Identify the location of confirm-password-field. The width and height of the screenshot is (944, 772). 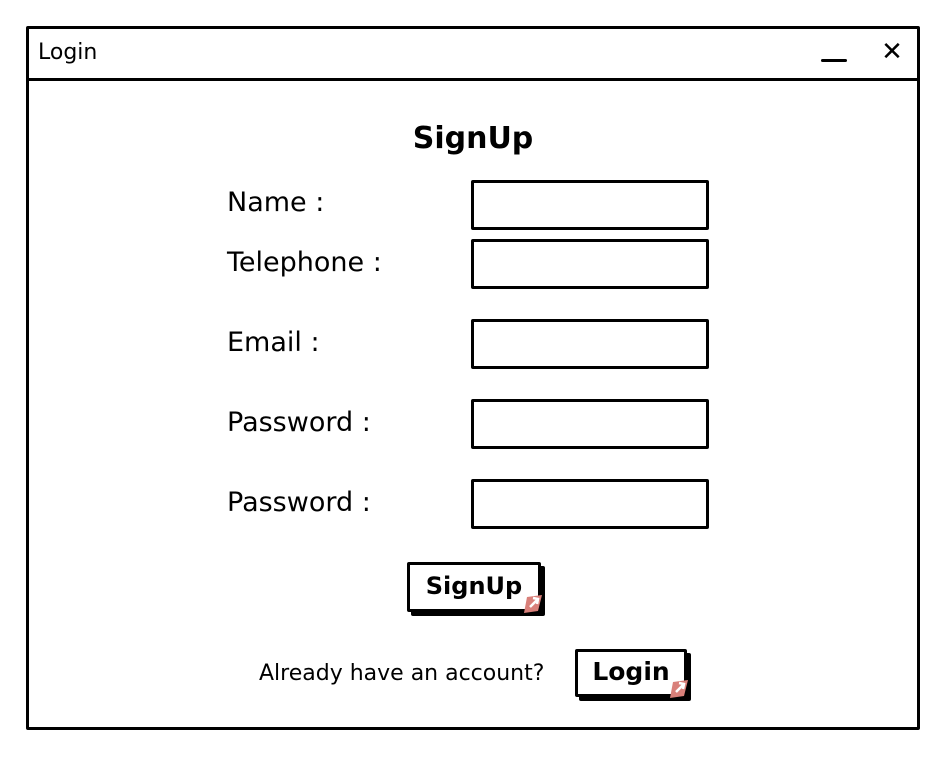
(590, 504).